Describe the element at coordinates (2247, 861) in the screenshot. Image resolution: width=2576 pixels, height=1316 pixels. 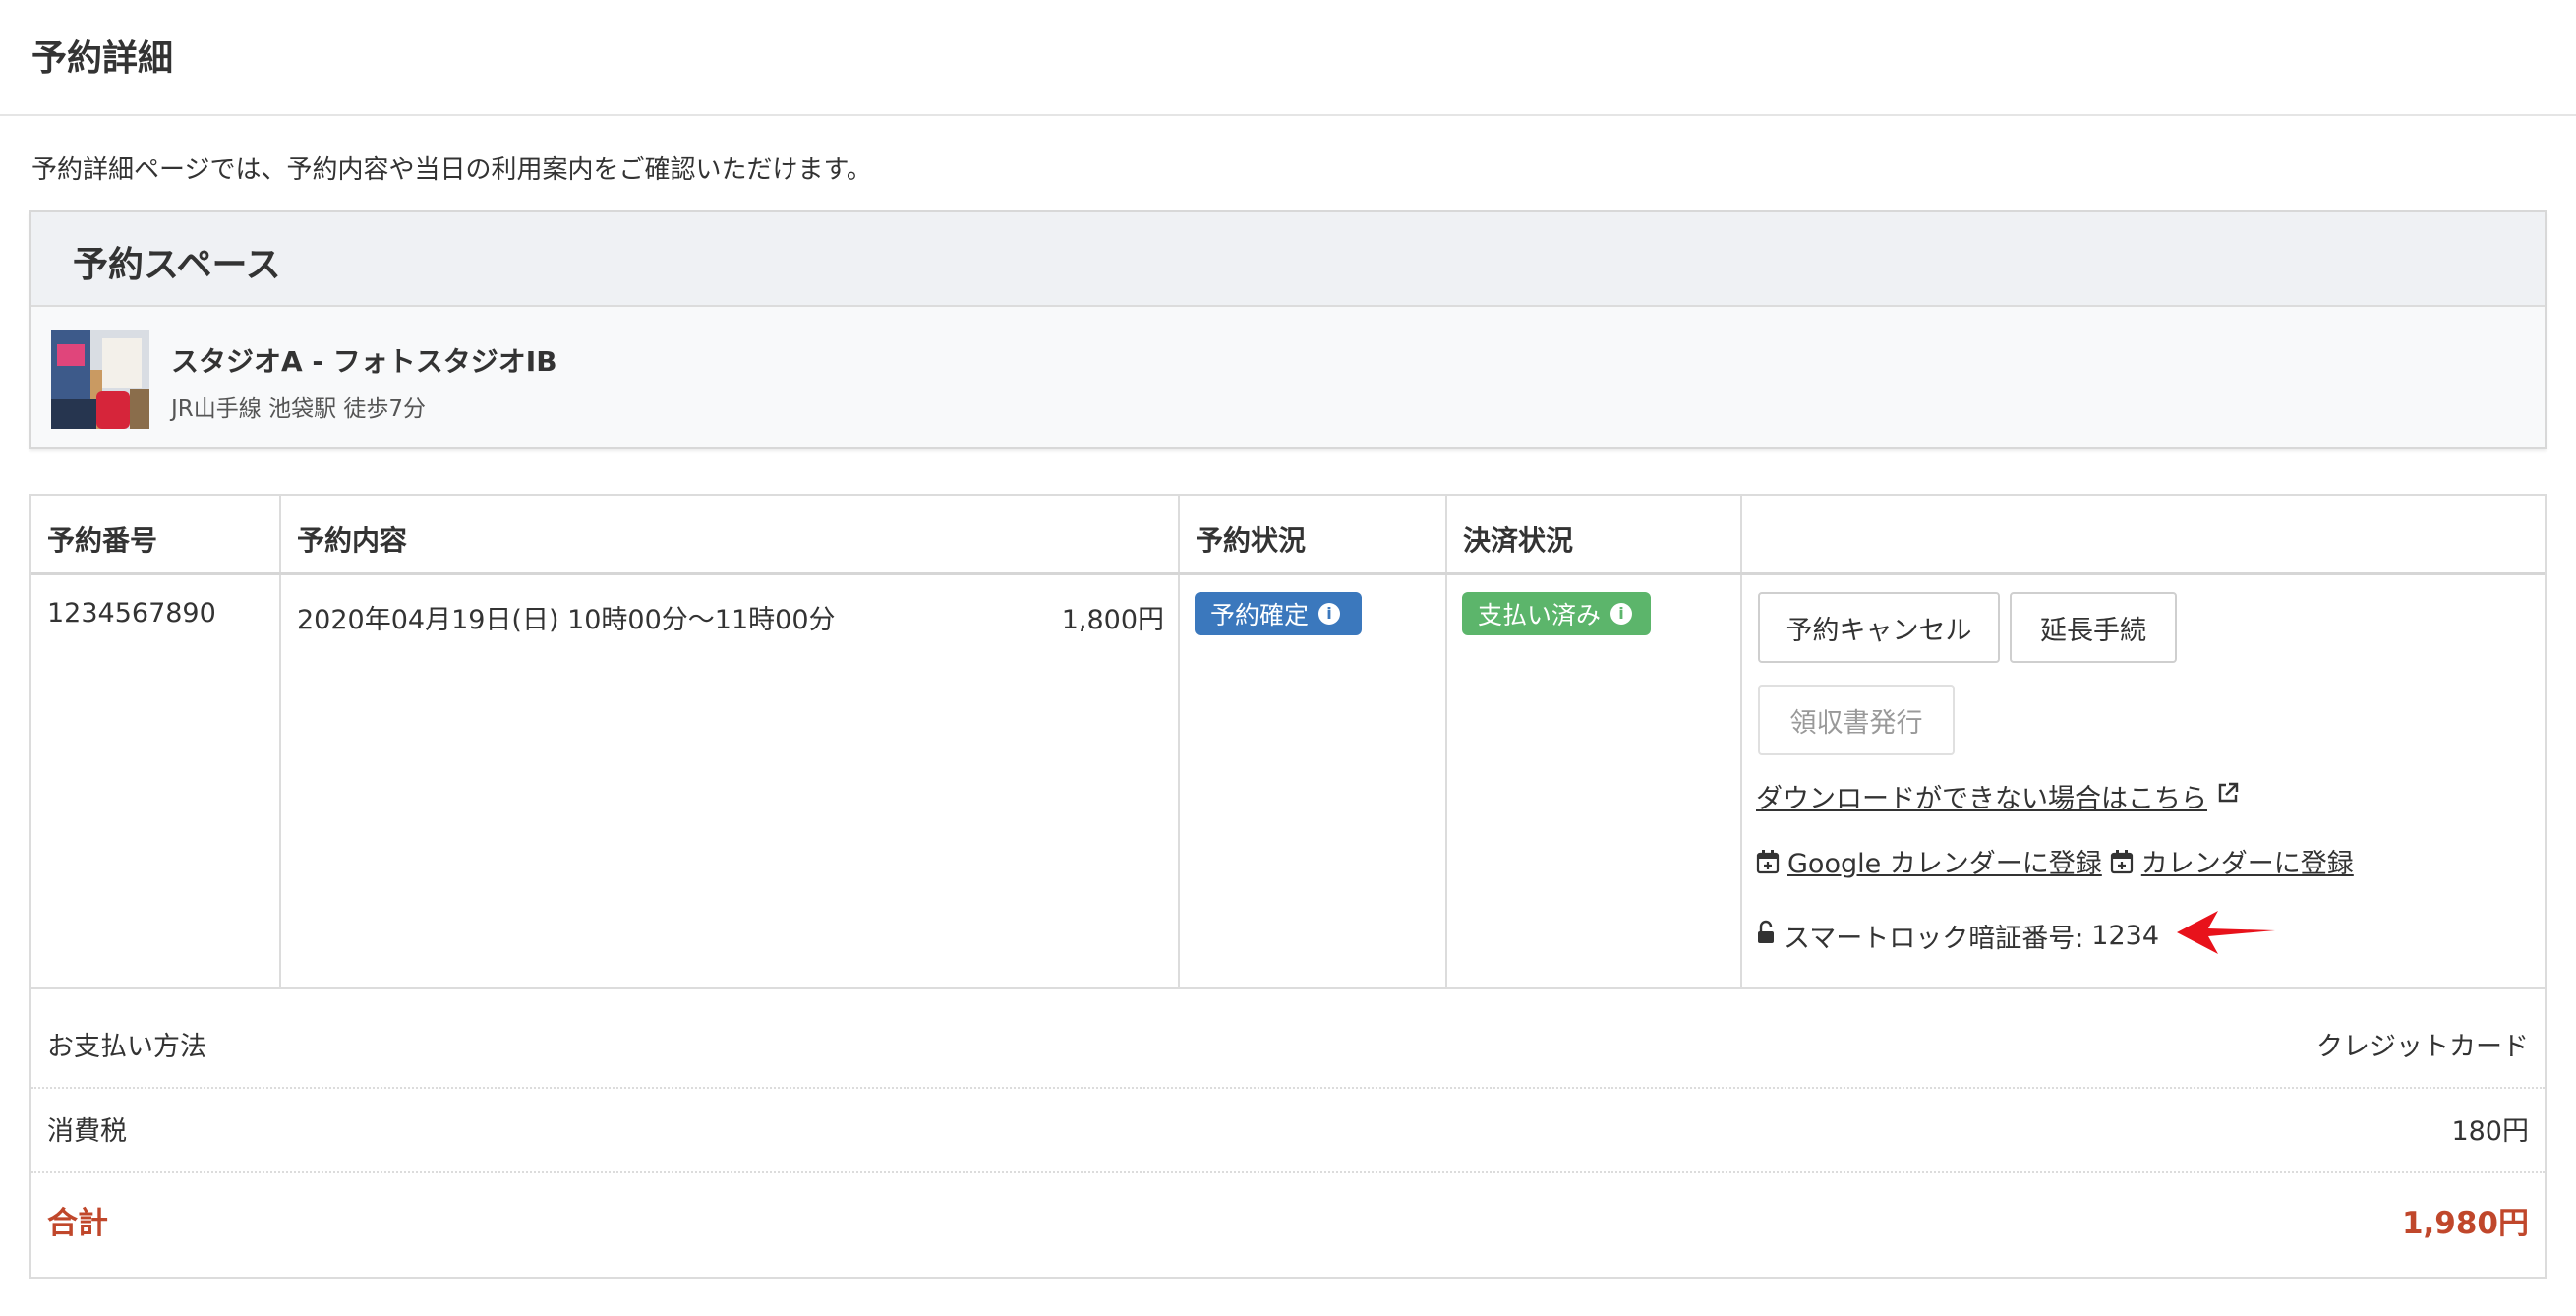
I see `calendar-link: カレンダーに登録` at that location.